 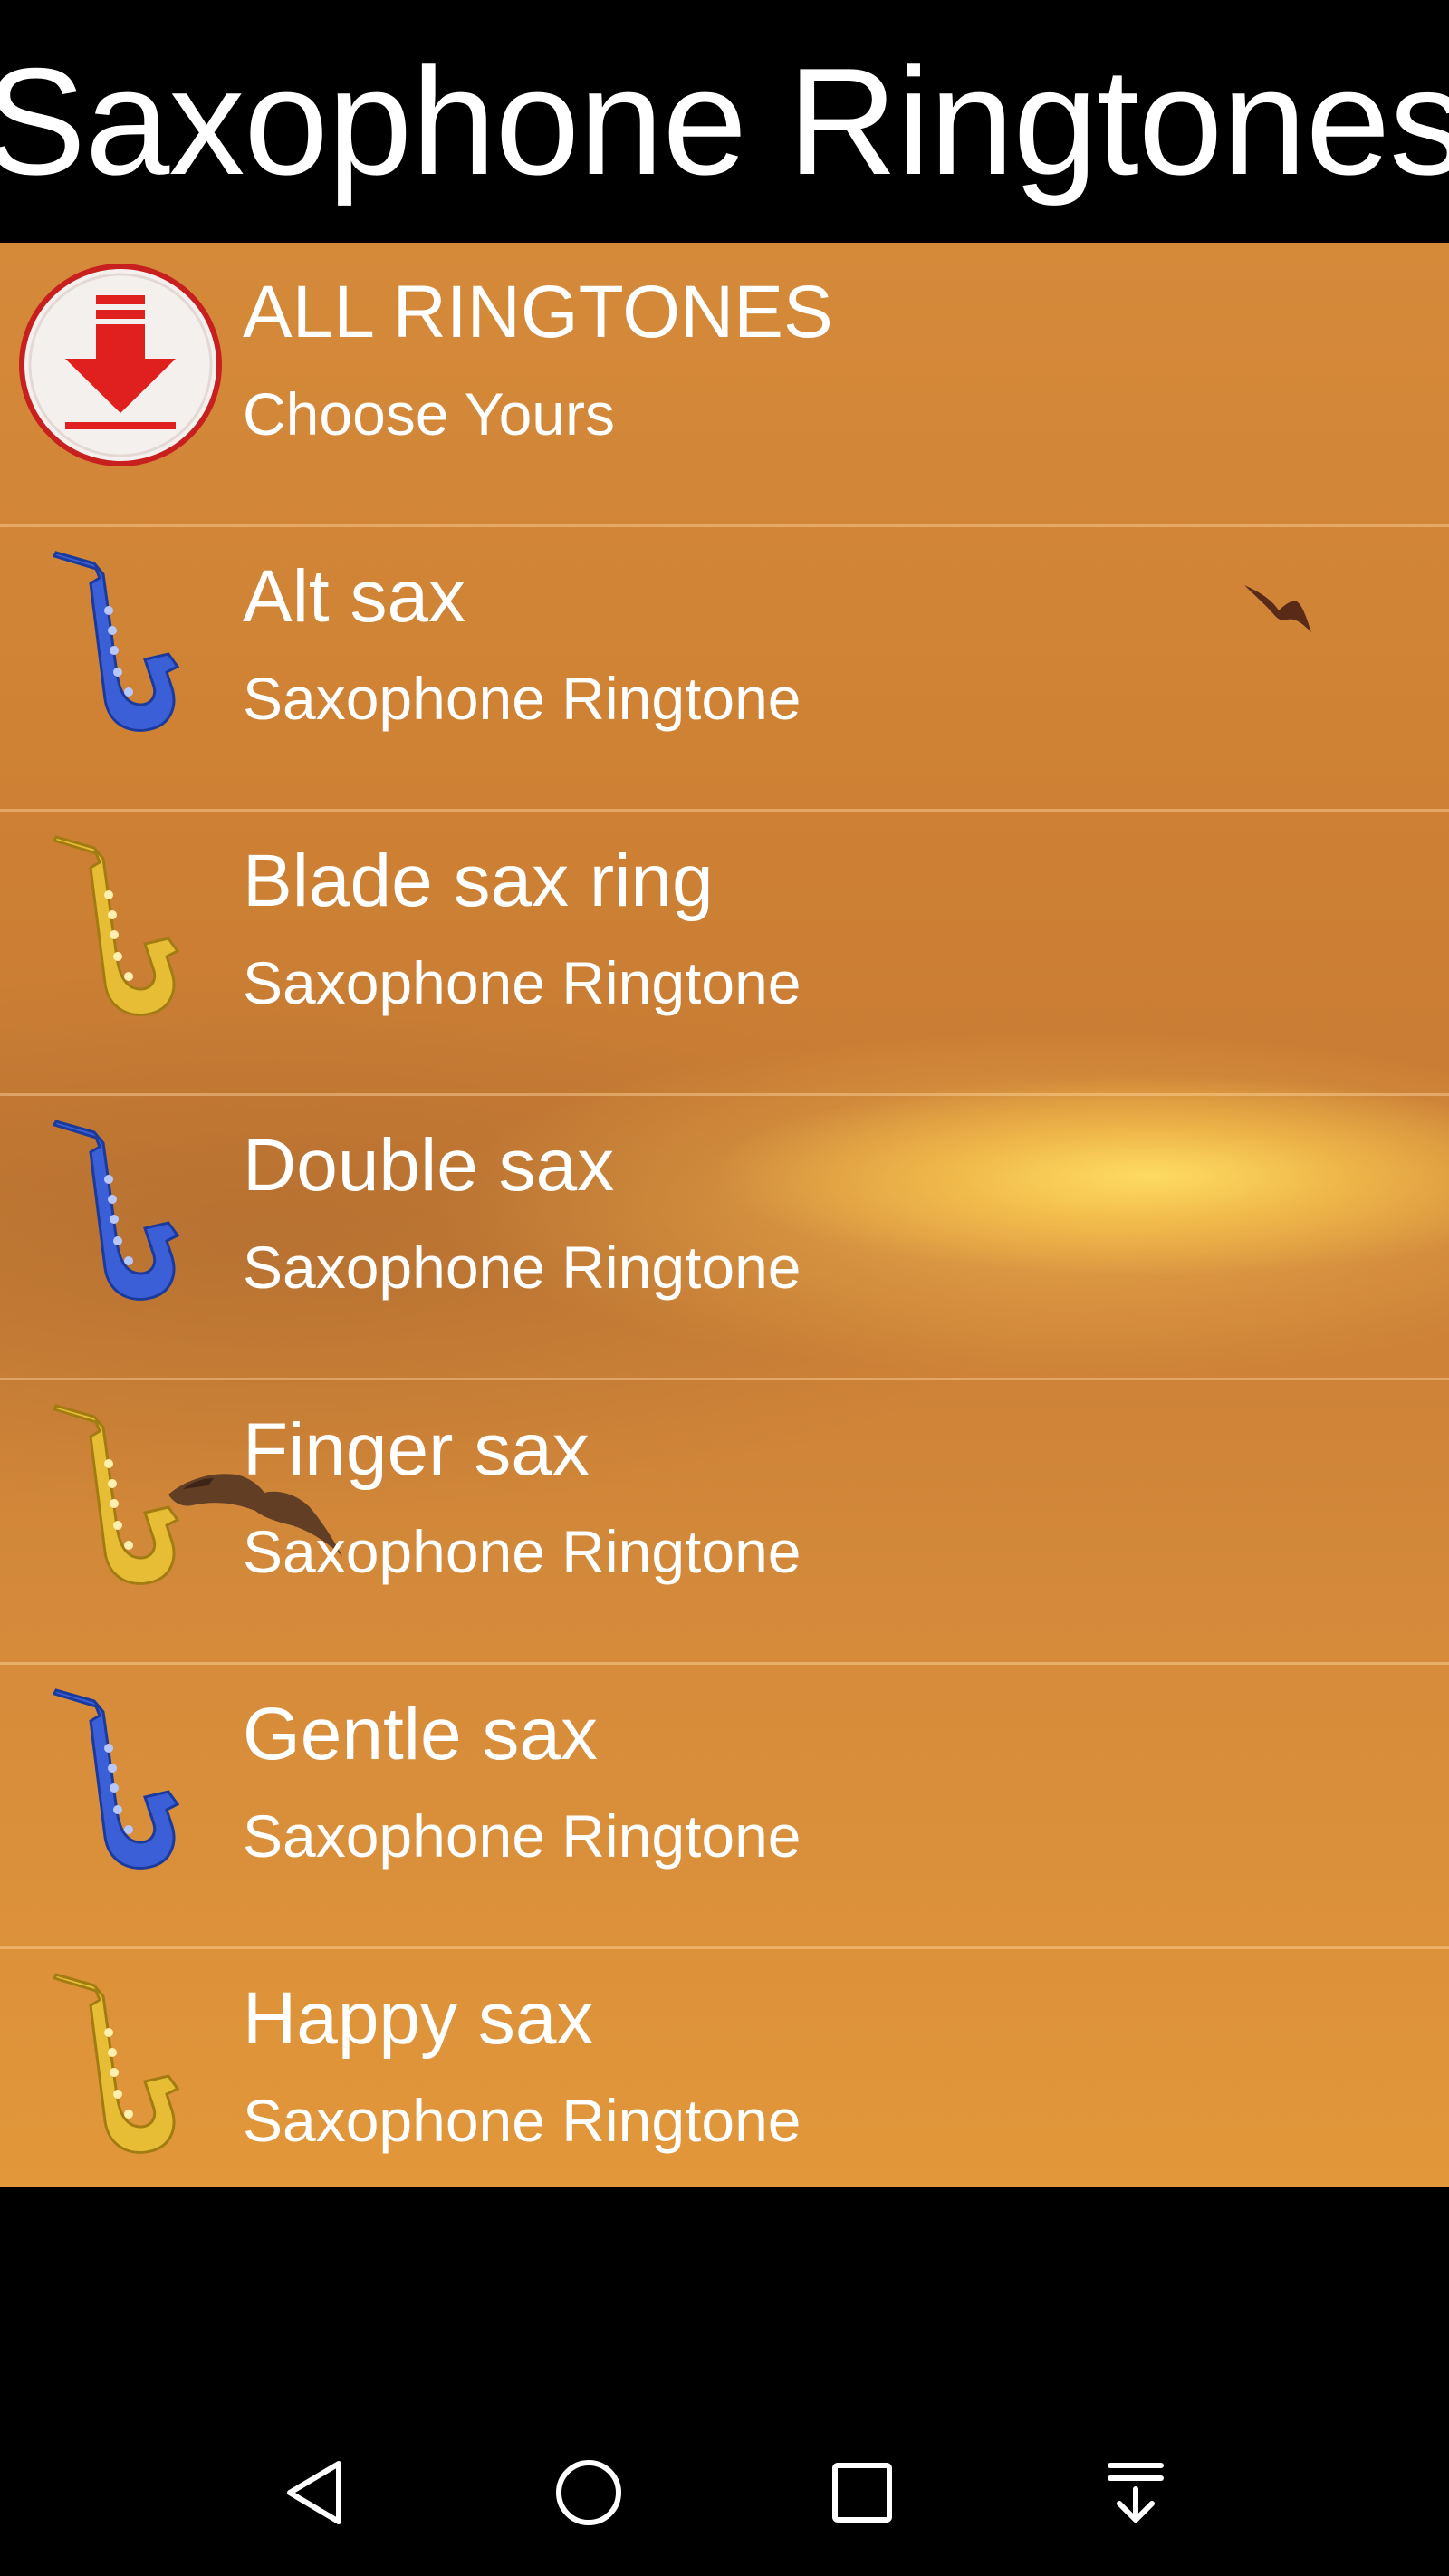 I want to click on list-item-blade-sax-ring: Blade sax ring Saxophone Ringtone, so click(x=724, y=954).